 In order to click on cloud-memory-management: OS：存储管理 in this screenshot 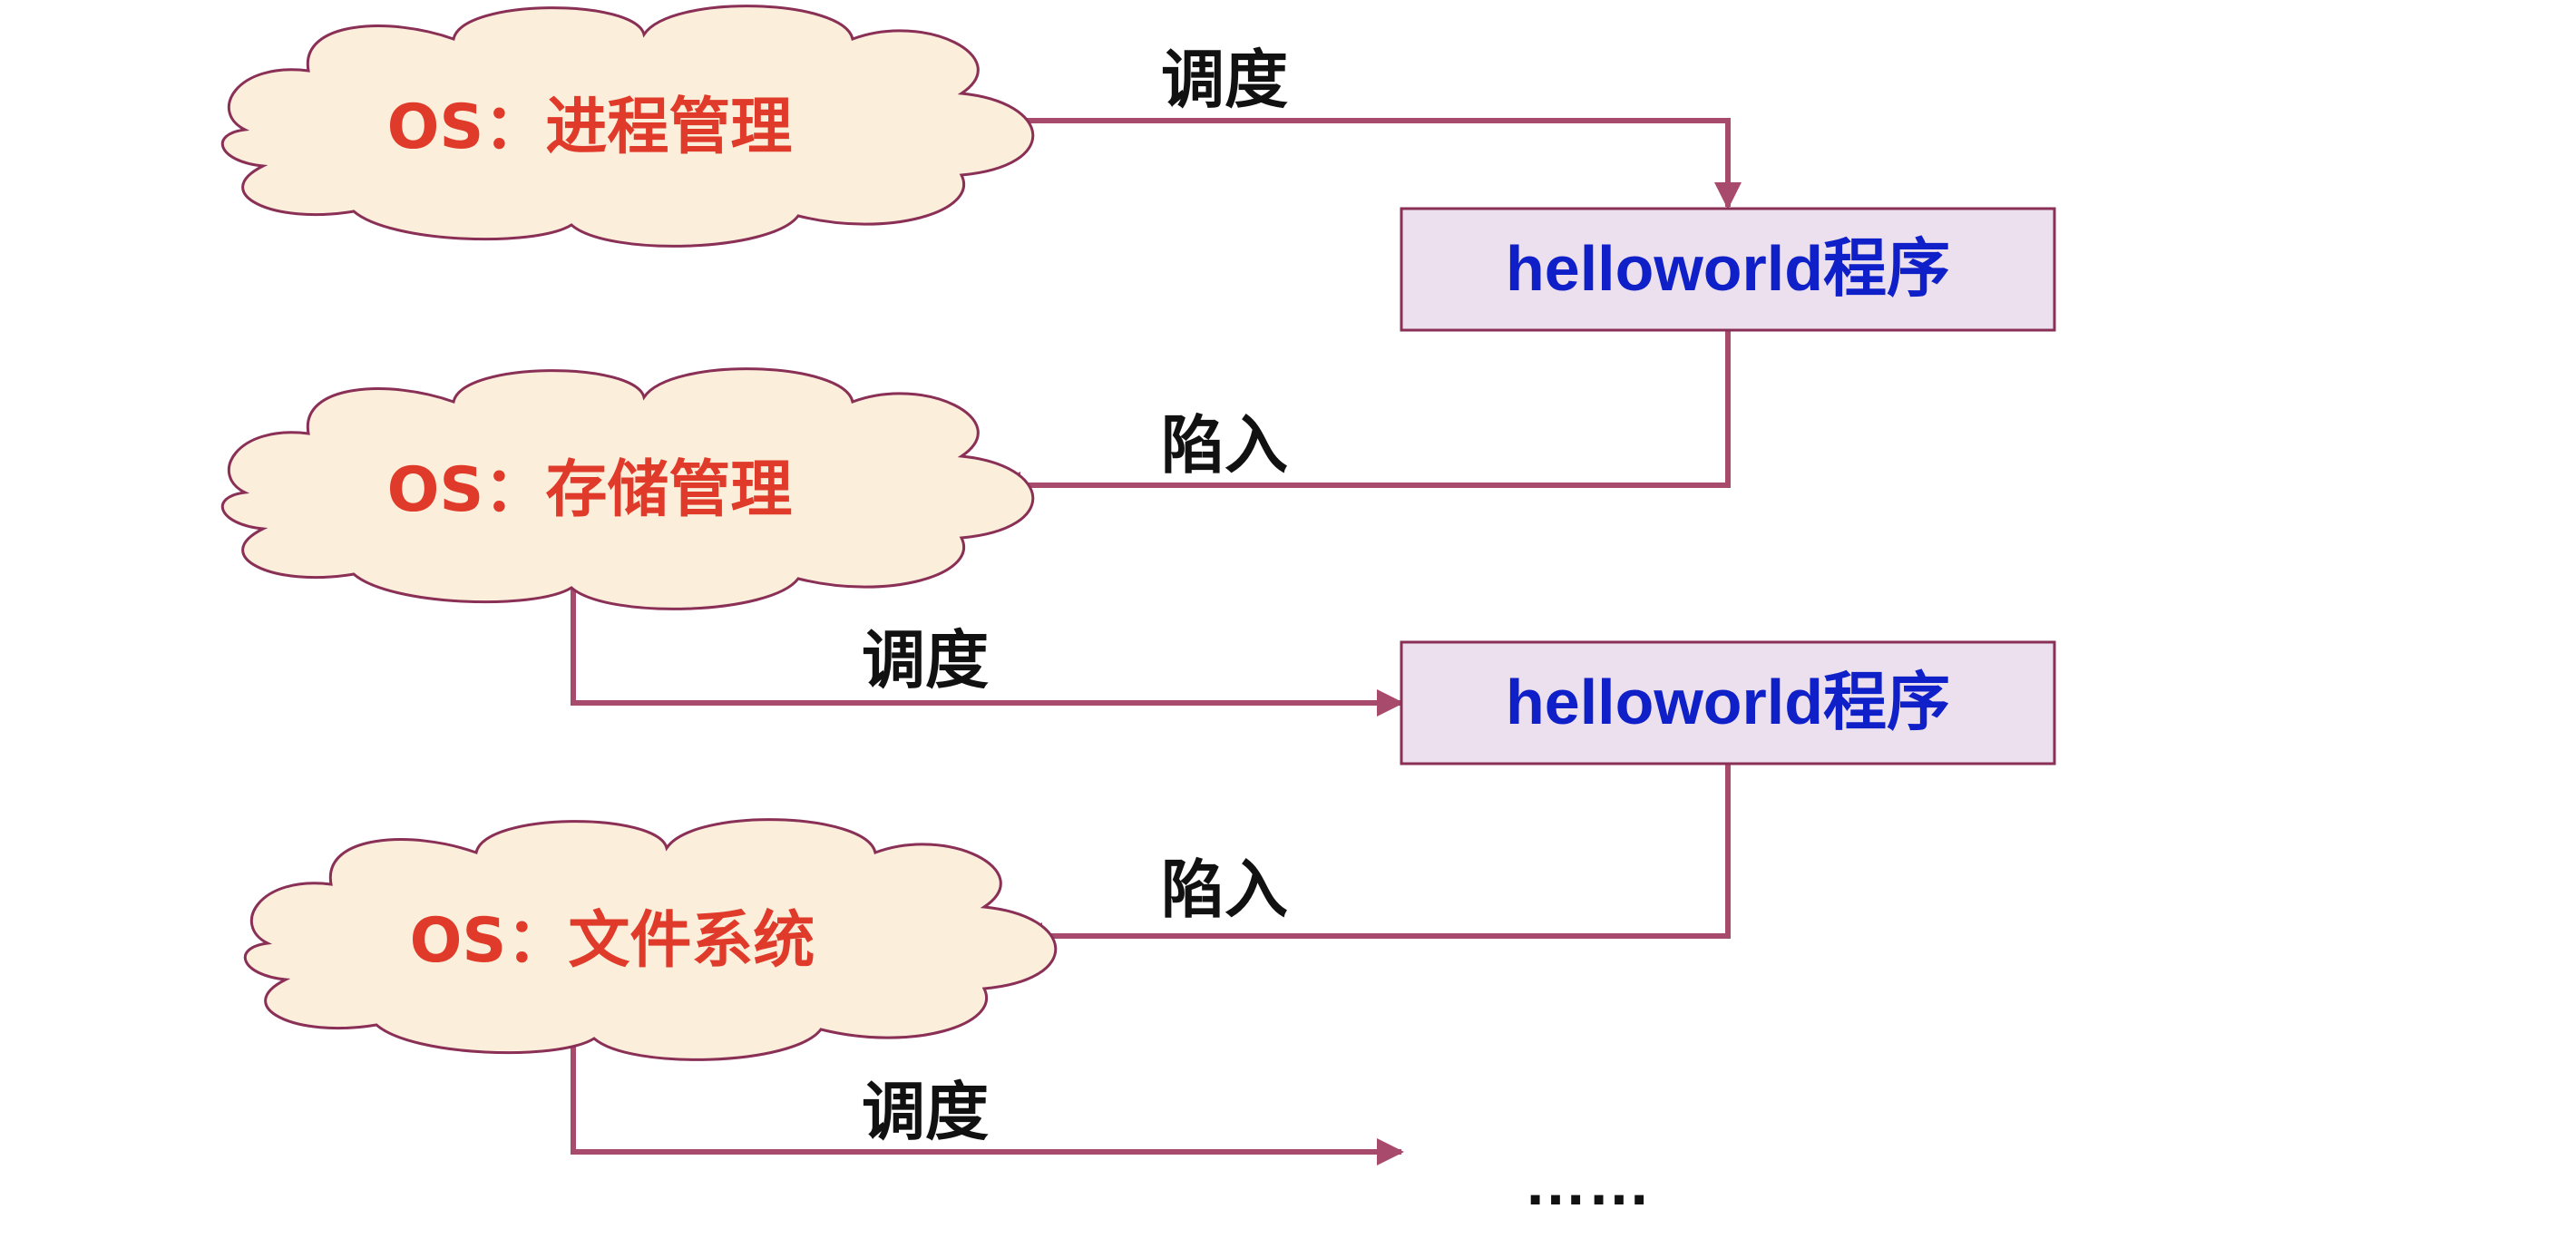, I will do `click(627, 488)`.